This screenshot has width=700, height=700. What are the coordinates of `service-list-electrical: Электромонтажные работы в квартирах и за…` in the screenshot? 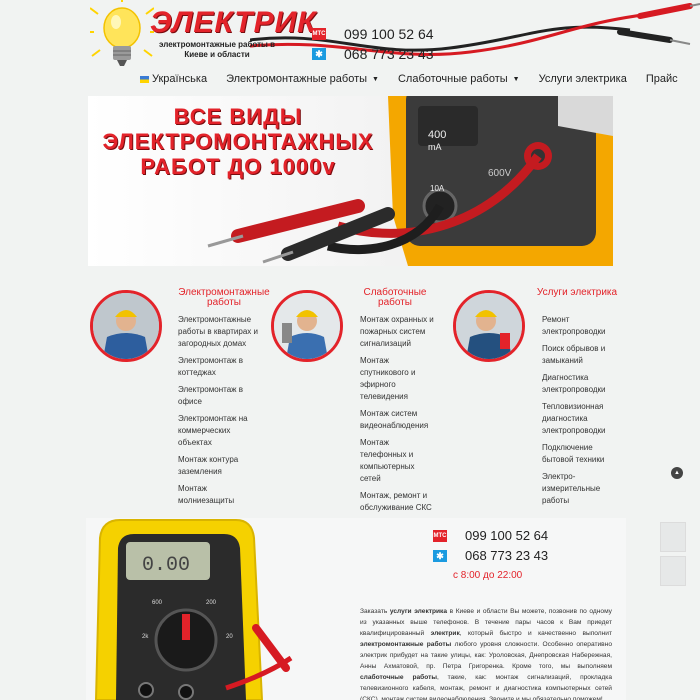 It's located at (218, 413).